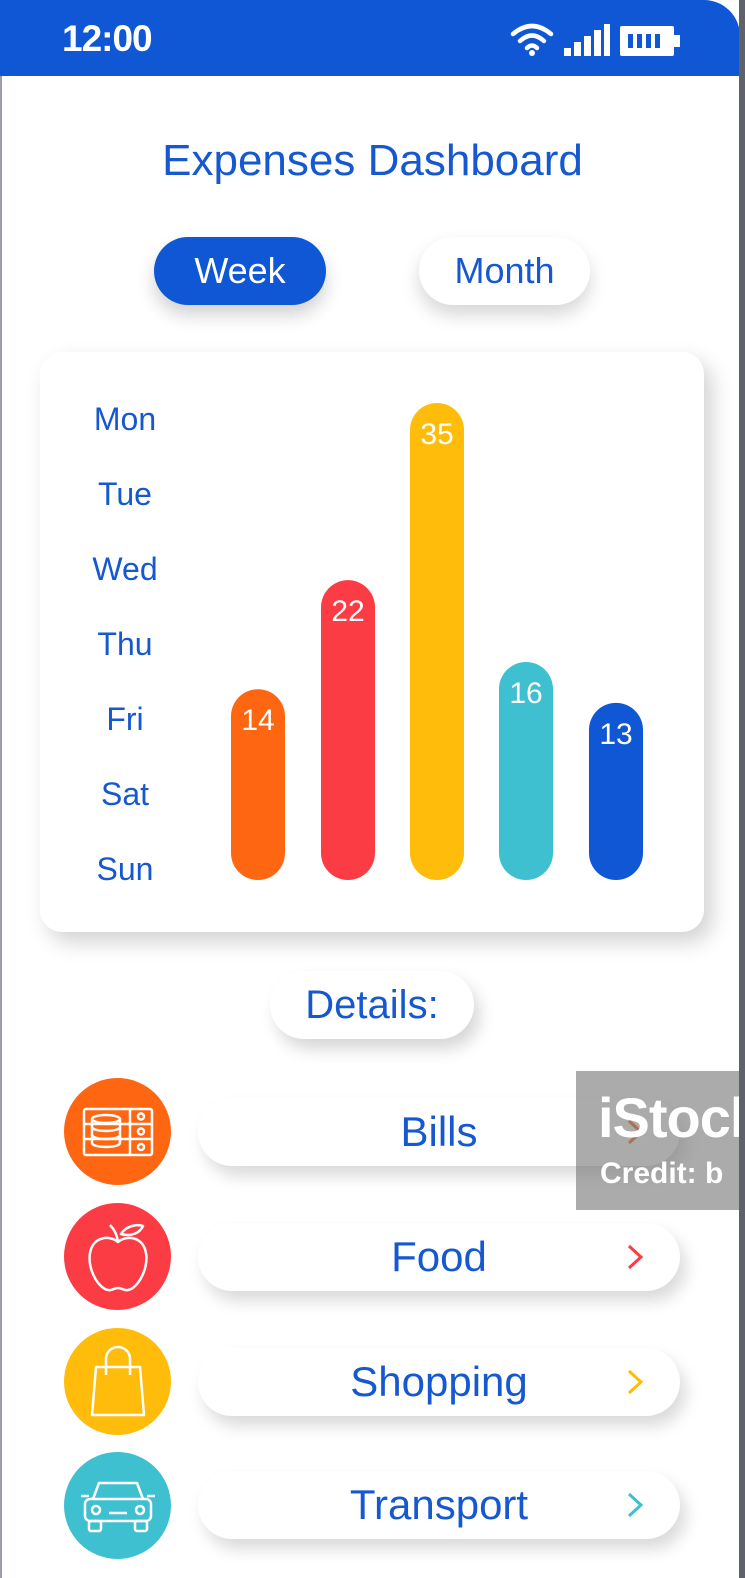  What do you see at coordinates (525, 693) in the screenshot?
I see `bar-value-label-4: 16` at bounding box center [525, 693].